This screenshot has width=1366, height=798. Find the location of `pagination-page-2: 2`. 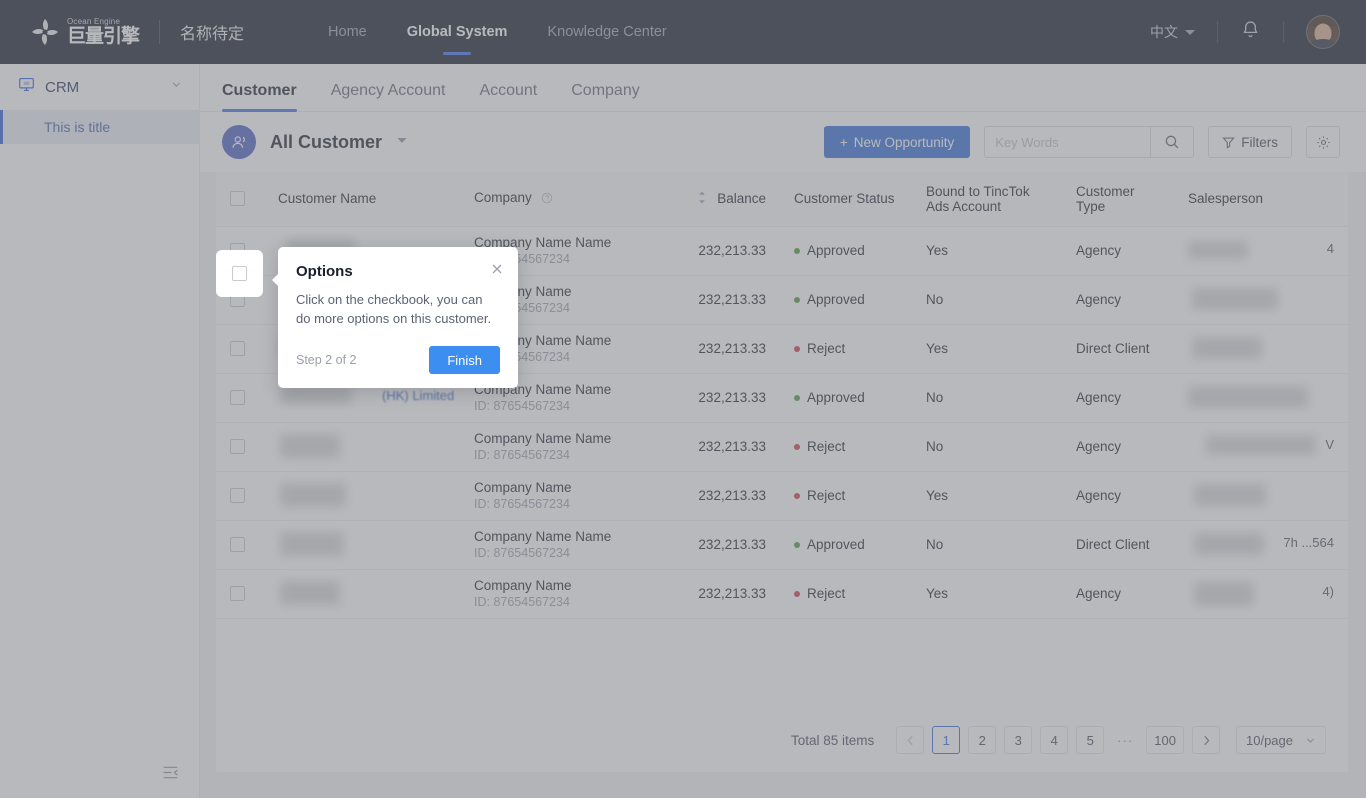

pagination-page-2: 2 is located at coordinates (982, 740).